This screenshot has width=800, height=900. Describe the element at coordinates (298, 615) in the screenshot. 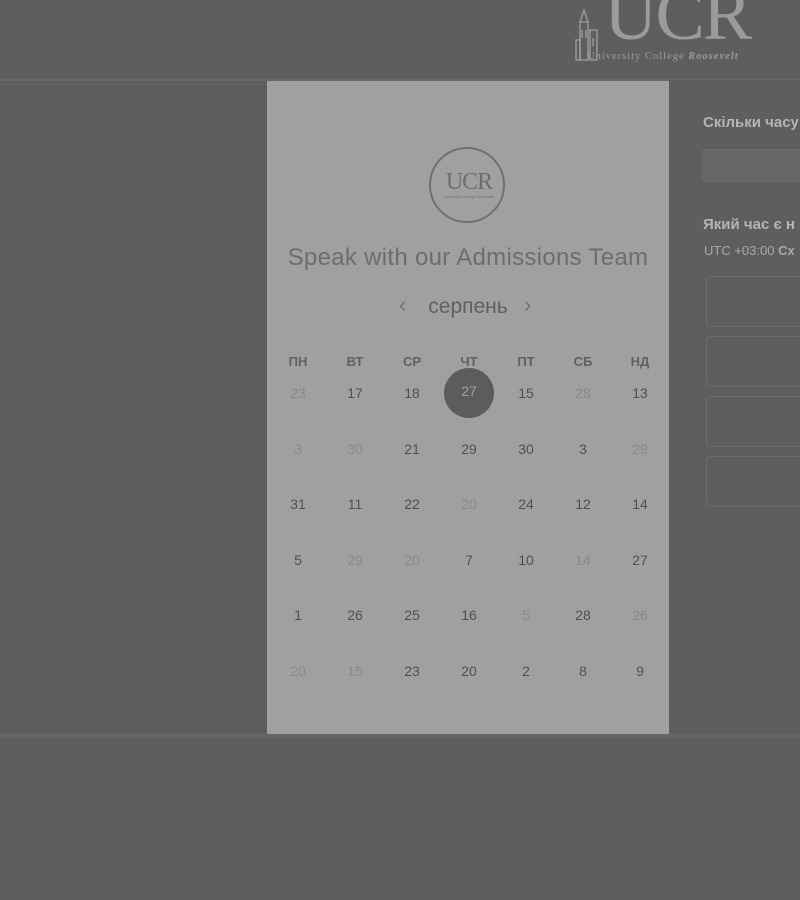

I see `calendar-day: 1` at that location.